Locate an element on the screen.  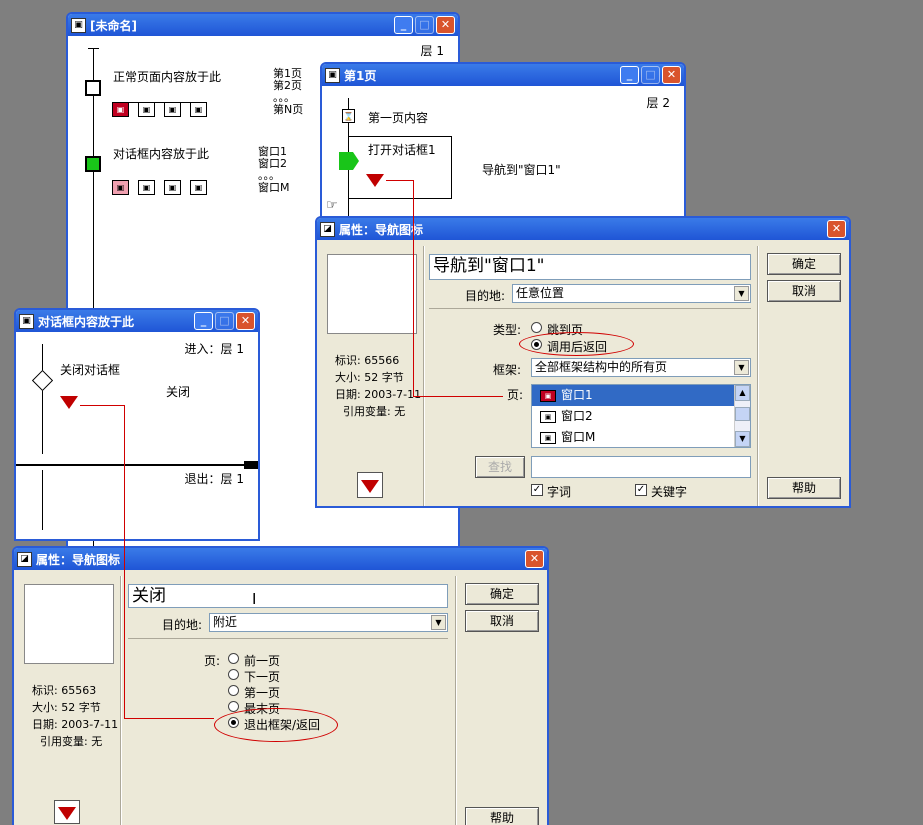
destination-select: 附近 ▼ is located at coordinates (328, 622).